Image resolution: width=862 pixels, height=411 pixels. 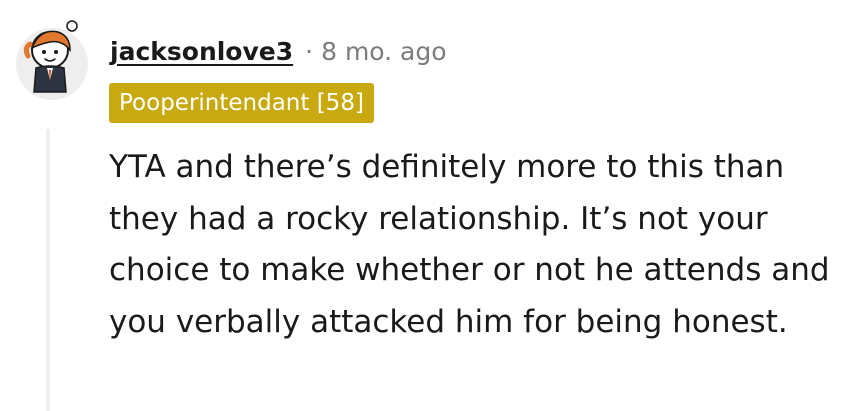 I want to click on user-avatar, so click(x=52, y=61).